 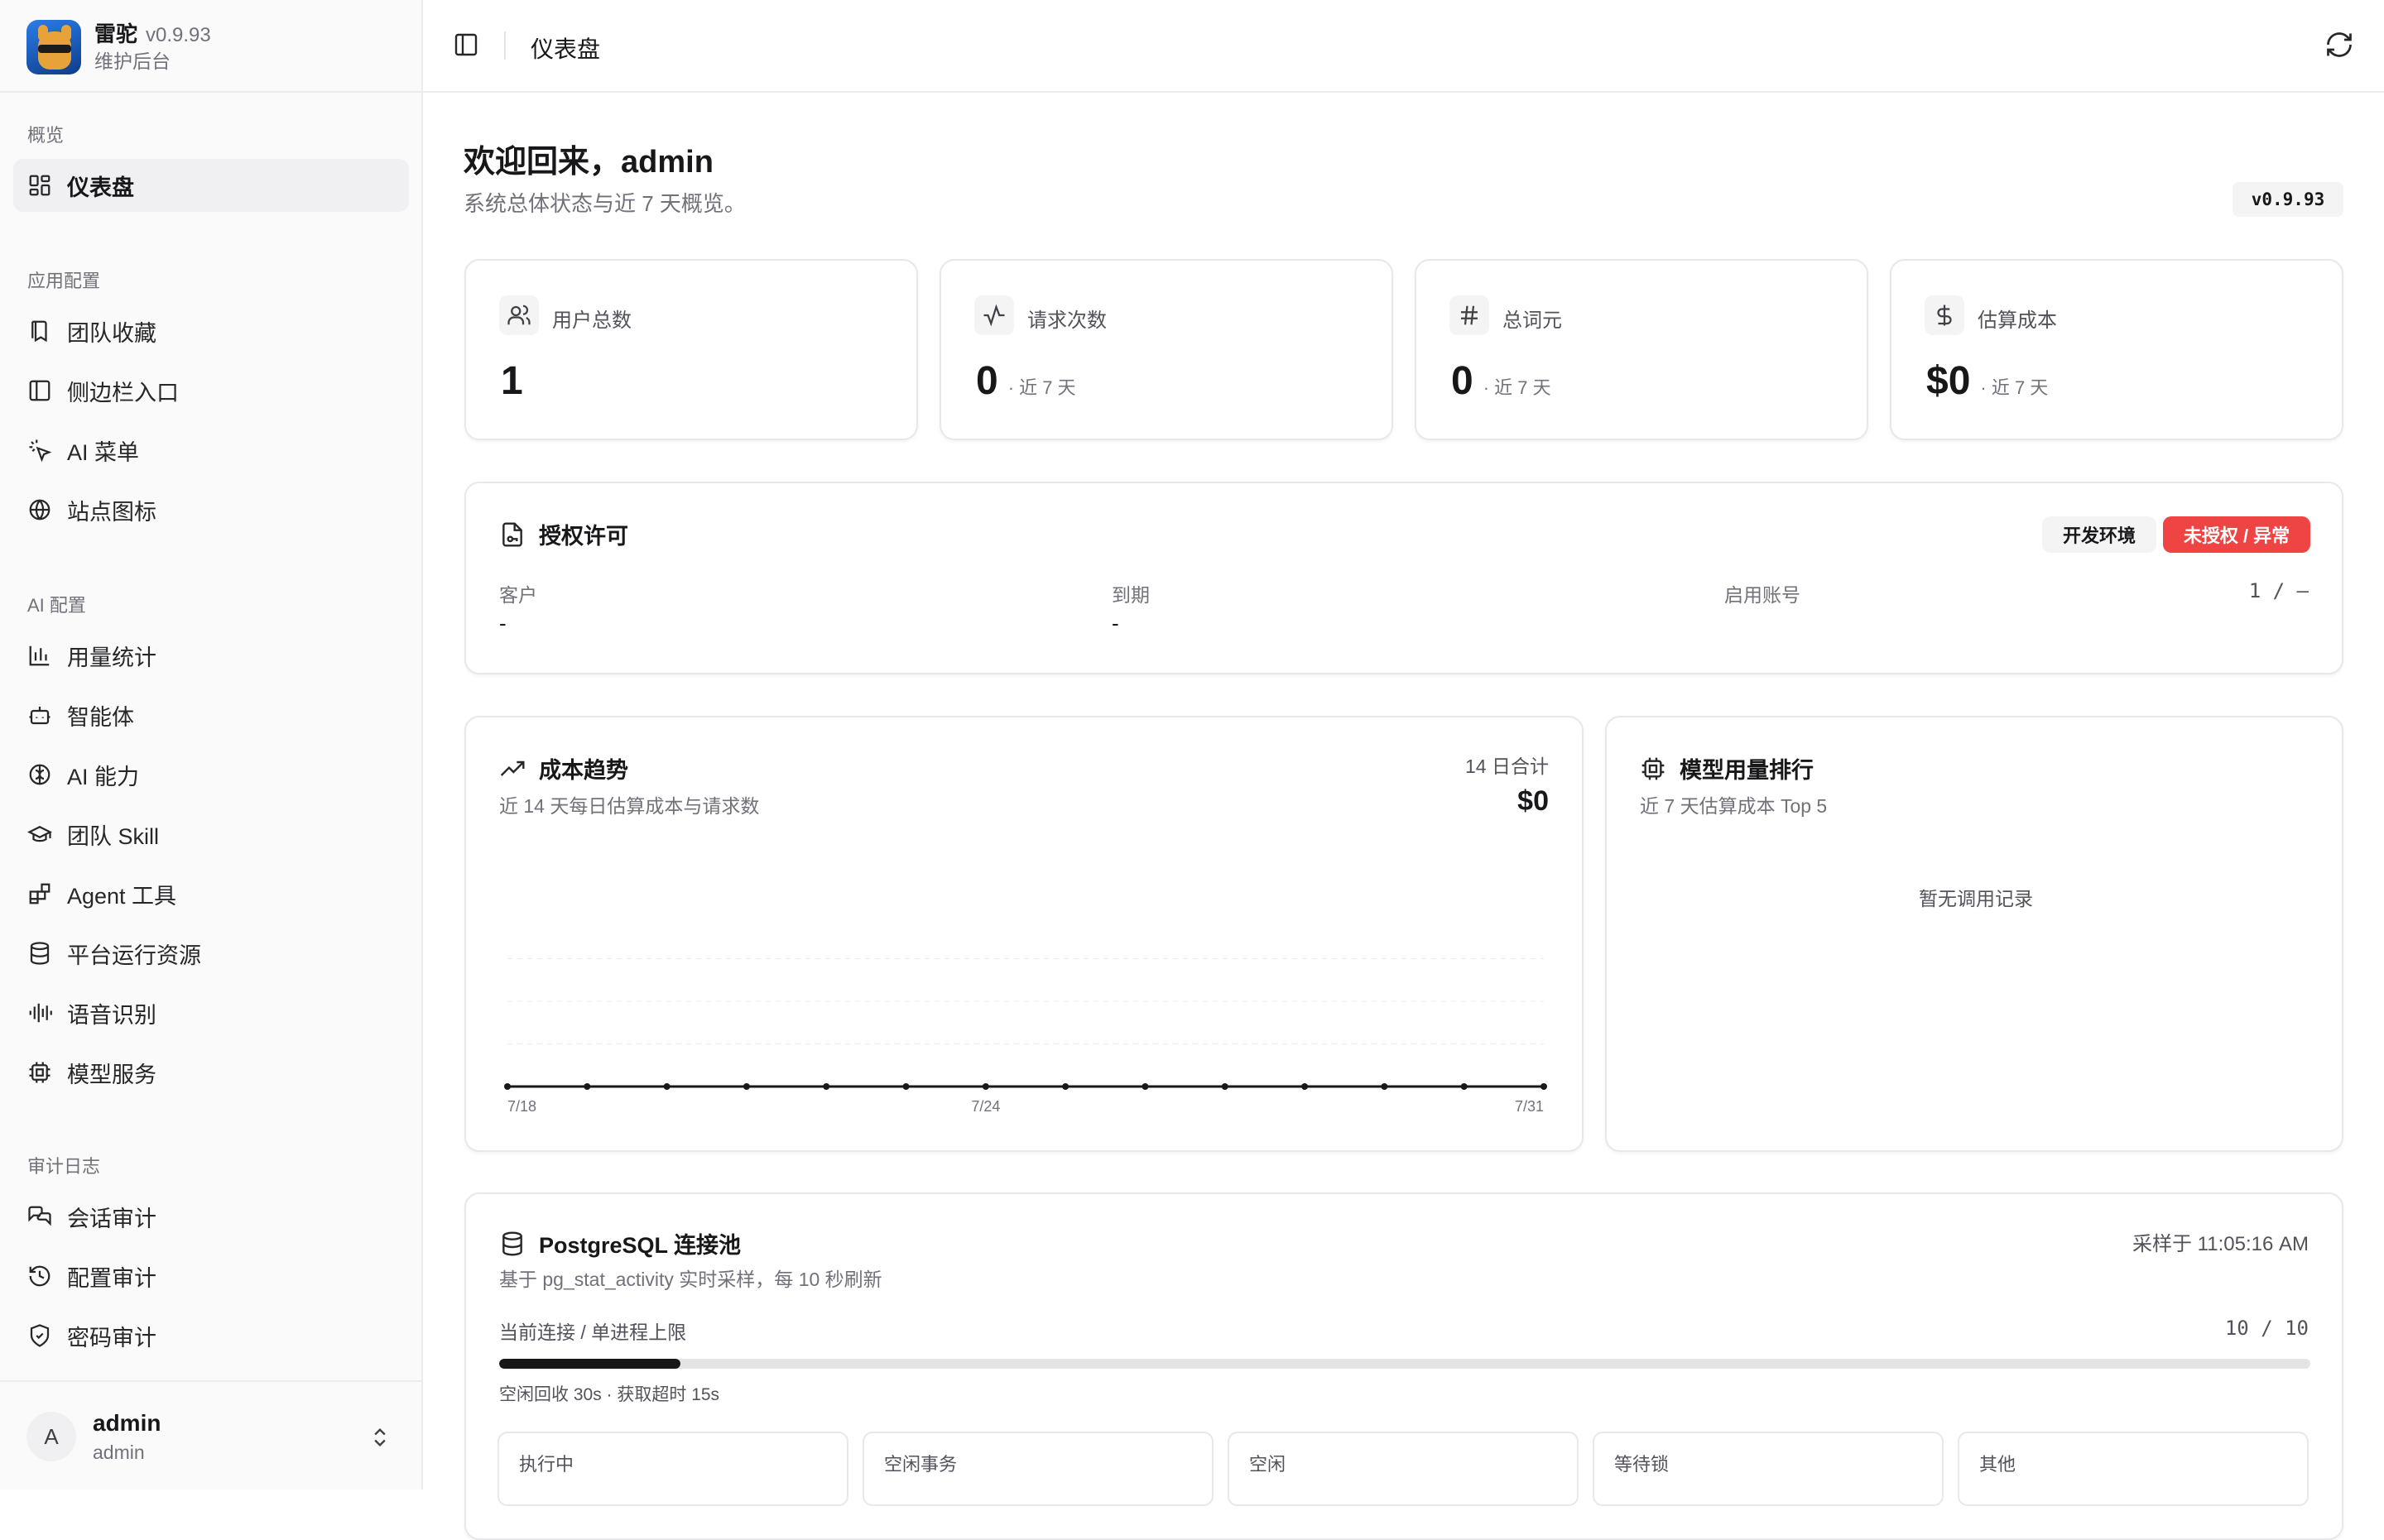 What do you see at coordinates (111, 1074) in the screenshot?
I see `sidebar-item-label: 模型服务` at bounding box center [111, 1074].